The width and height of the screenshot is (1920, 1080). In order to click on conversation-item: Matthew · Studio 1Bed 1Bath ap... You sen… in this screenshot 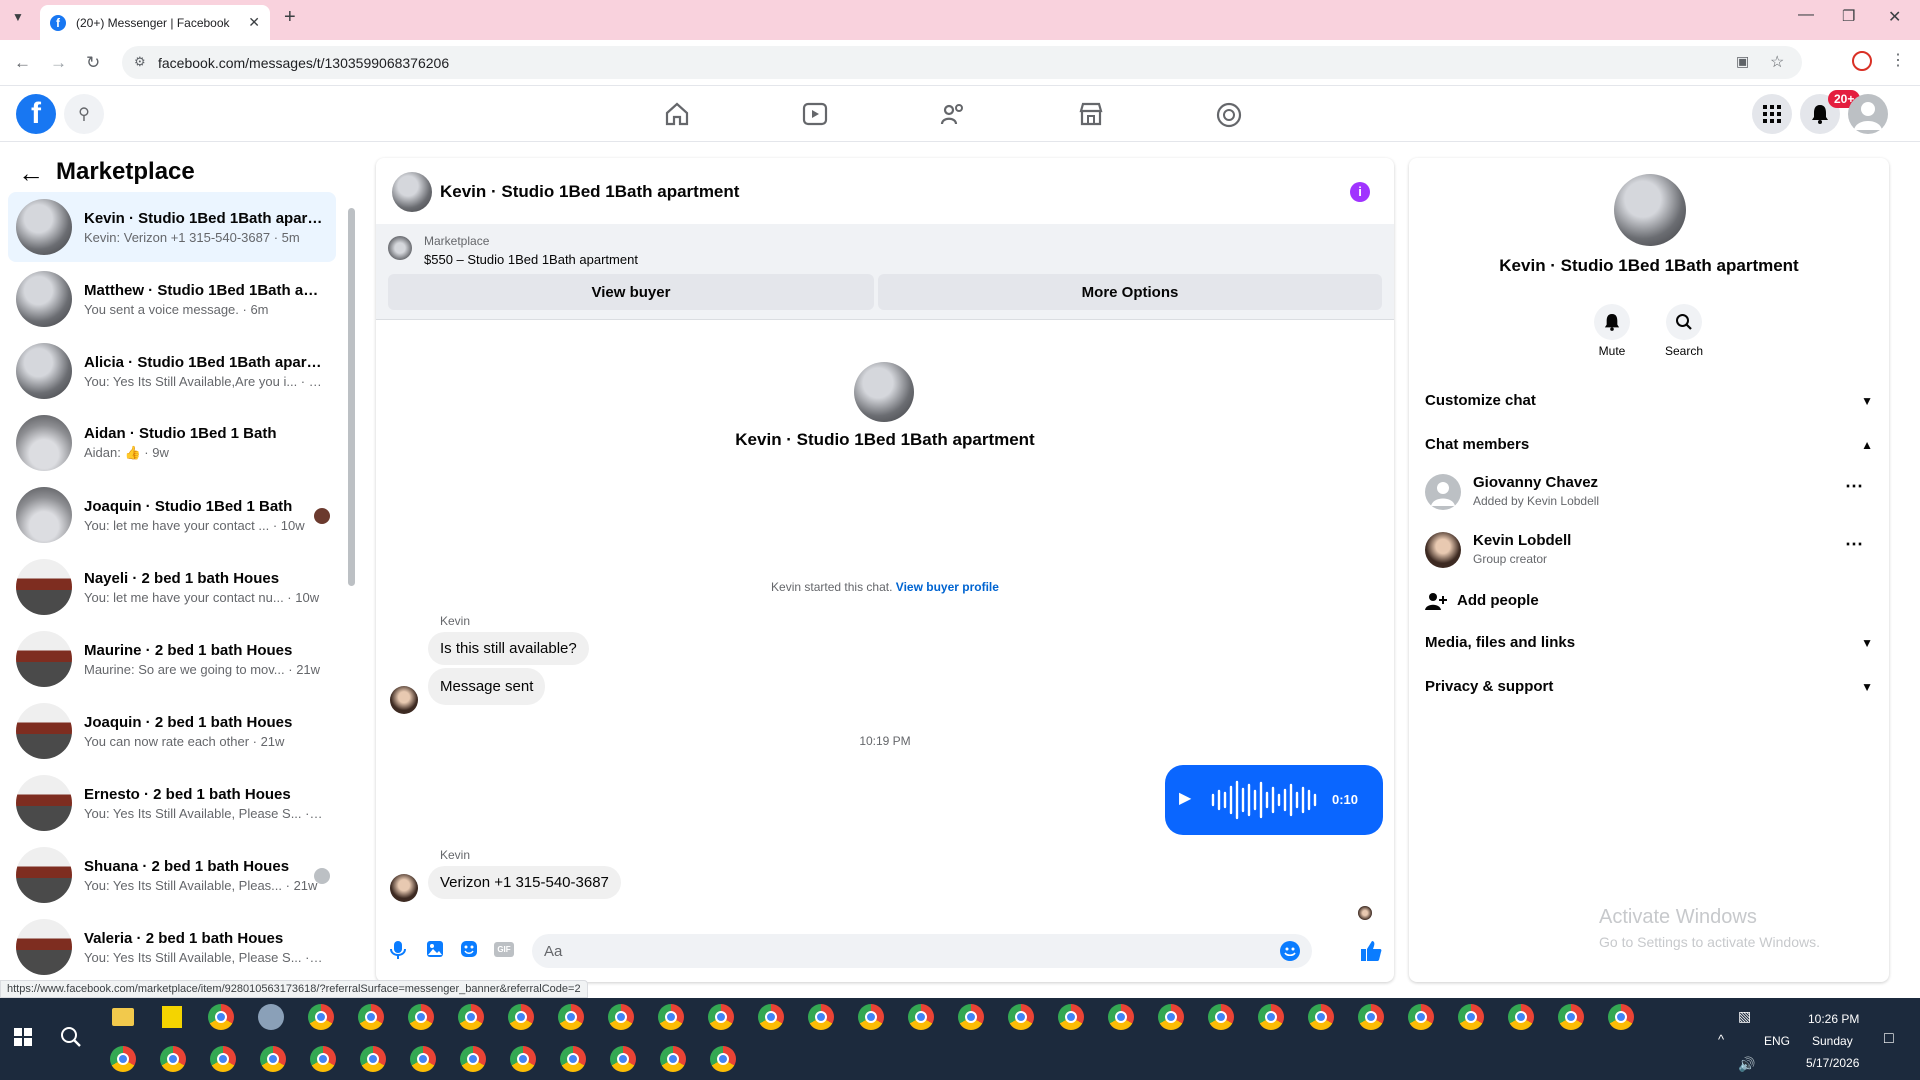, I will do `click(172, 299)`.